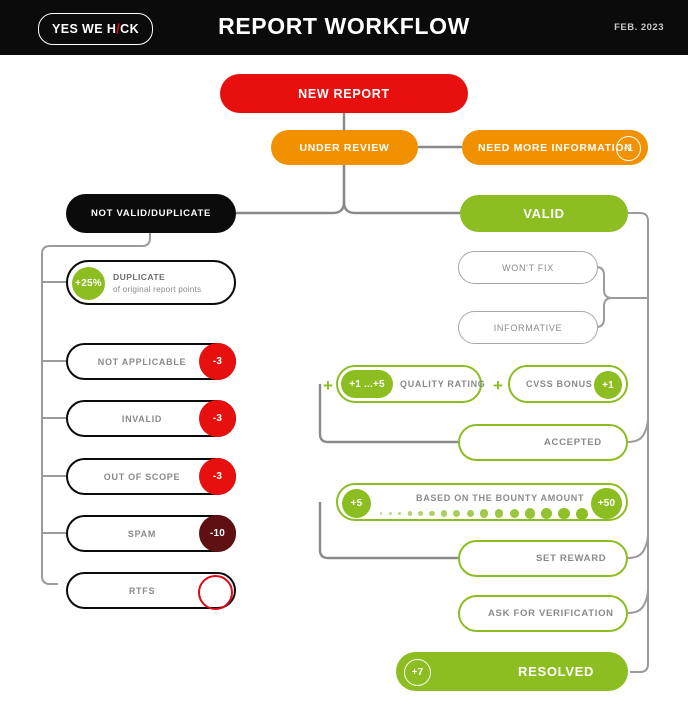  I want to click on node-under-review: UNDER REVIEW, so click(344, 147).